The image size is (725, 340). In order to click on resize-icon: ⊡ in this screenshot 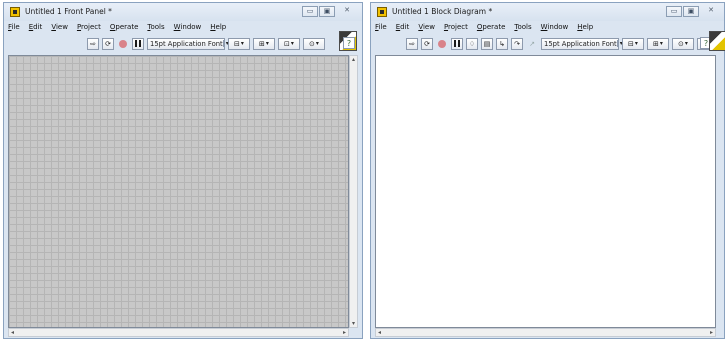, I will do `click(287, 43)`.